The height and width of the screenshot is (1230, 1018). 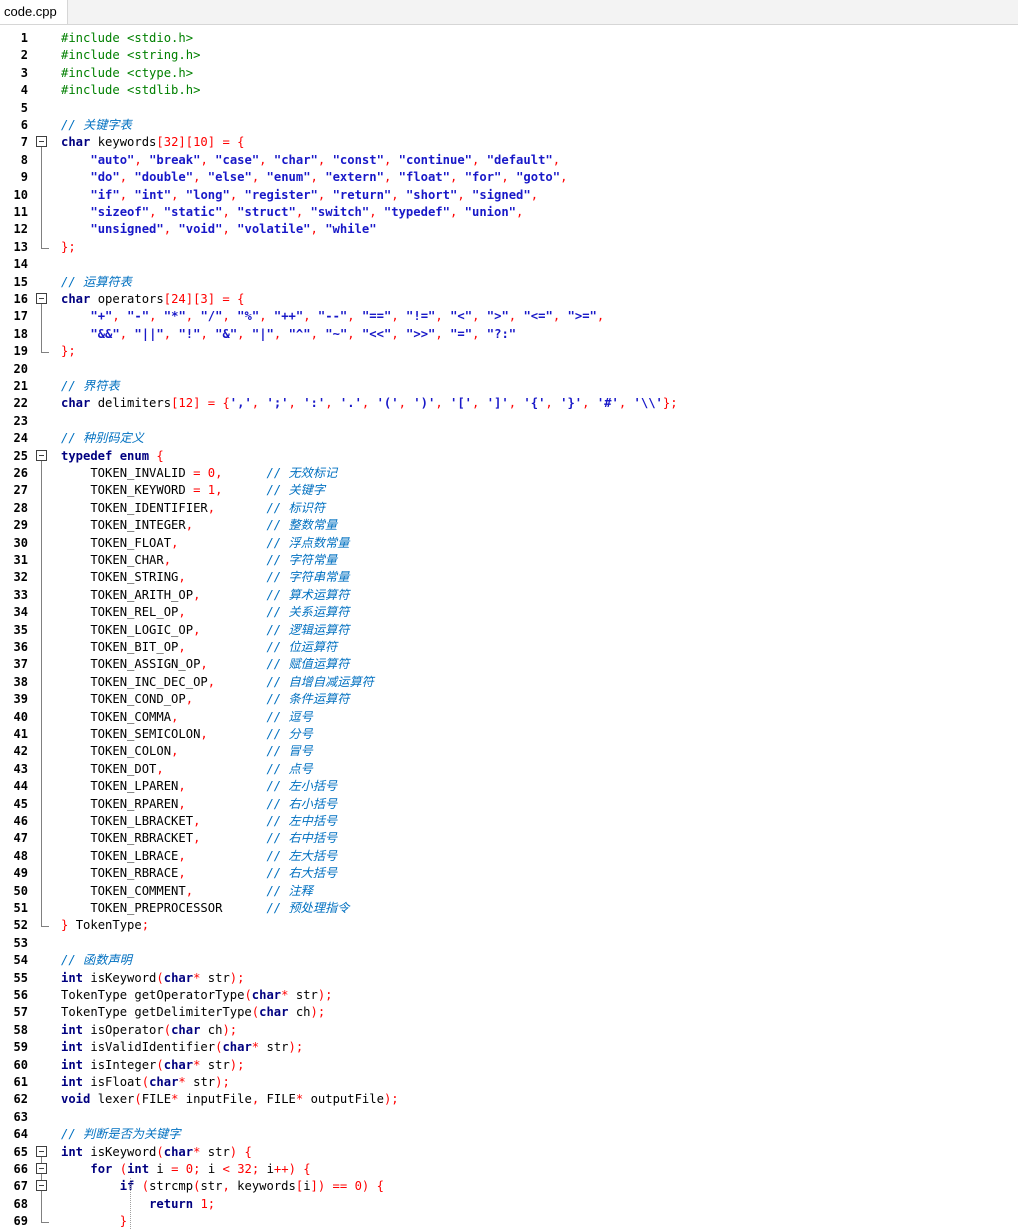 I want to click on code-line: 35 TOKEN_LOGIC_OP, // 逻辑运算符, so click(x=509, y=630).